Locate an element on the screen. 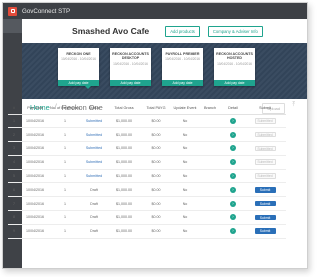 The width and height of the screenshot is (320, 277). row-number: 5 is located at coordinates (14, 176).